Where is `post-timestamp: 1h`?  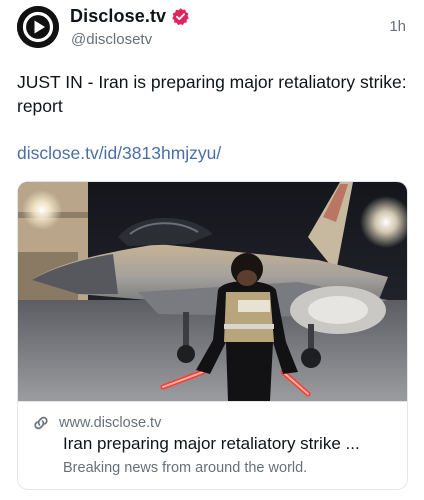 post-timestamp: 1h is located at coordinates (397, 26).